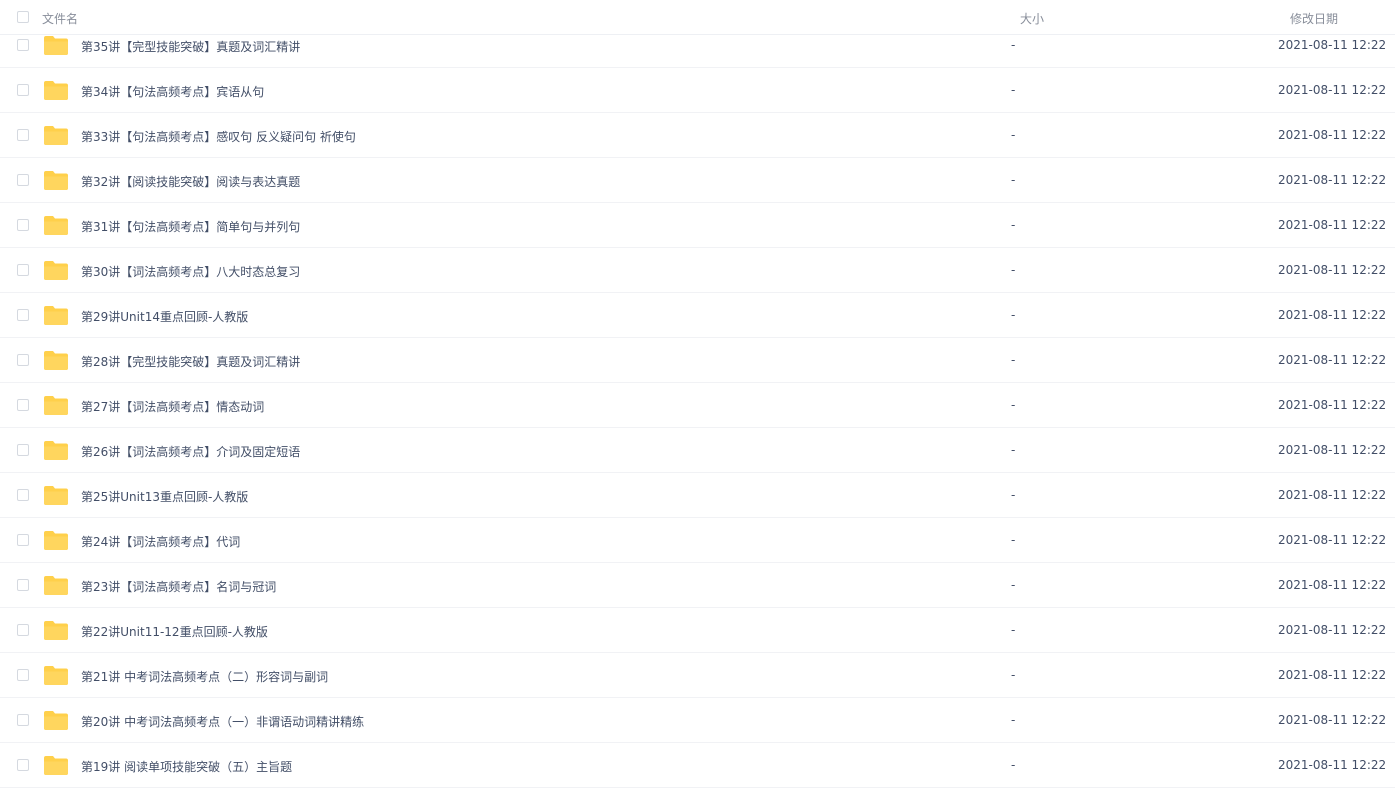  Describe the element at coordinates (23, 17) in the screenshot. I see `select-all-checkbox` at that location.